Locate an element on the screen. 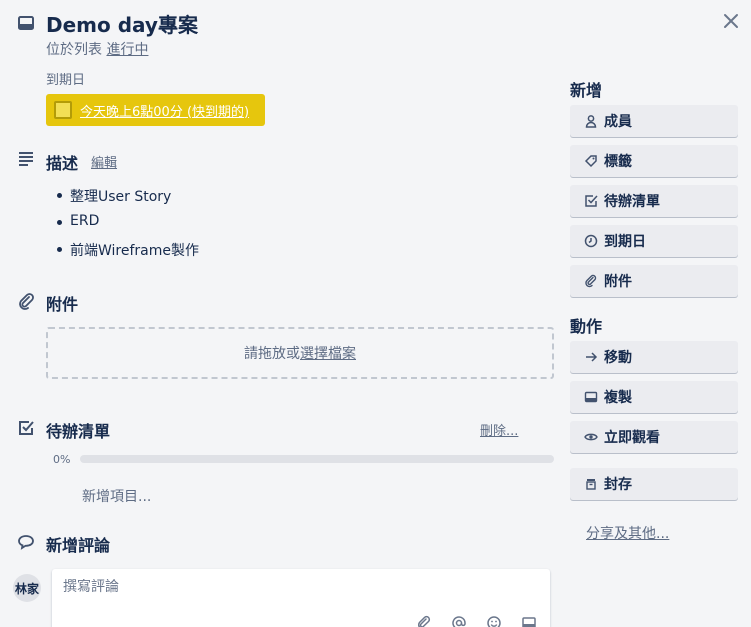  description-item: ERD is located at coordinates (127, 226).